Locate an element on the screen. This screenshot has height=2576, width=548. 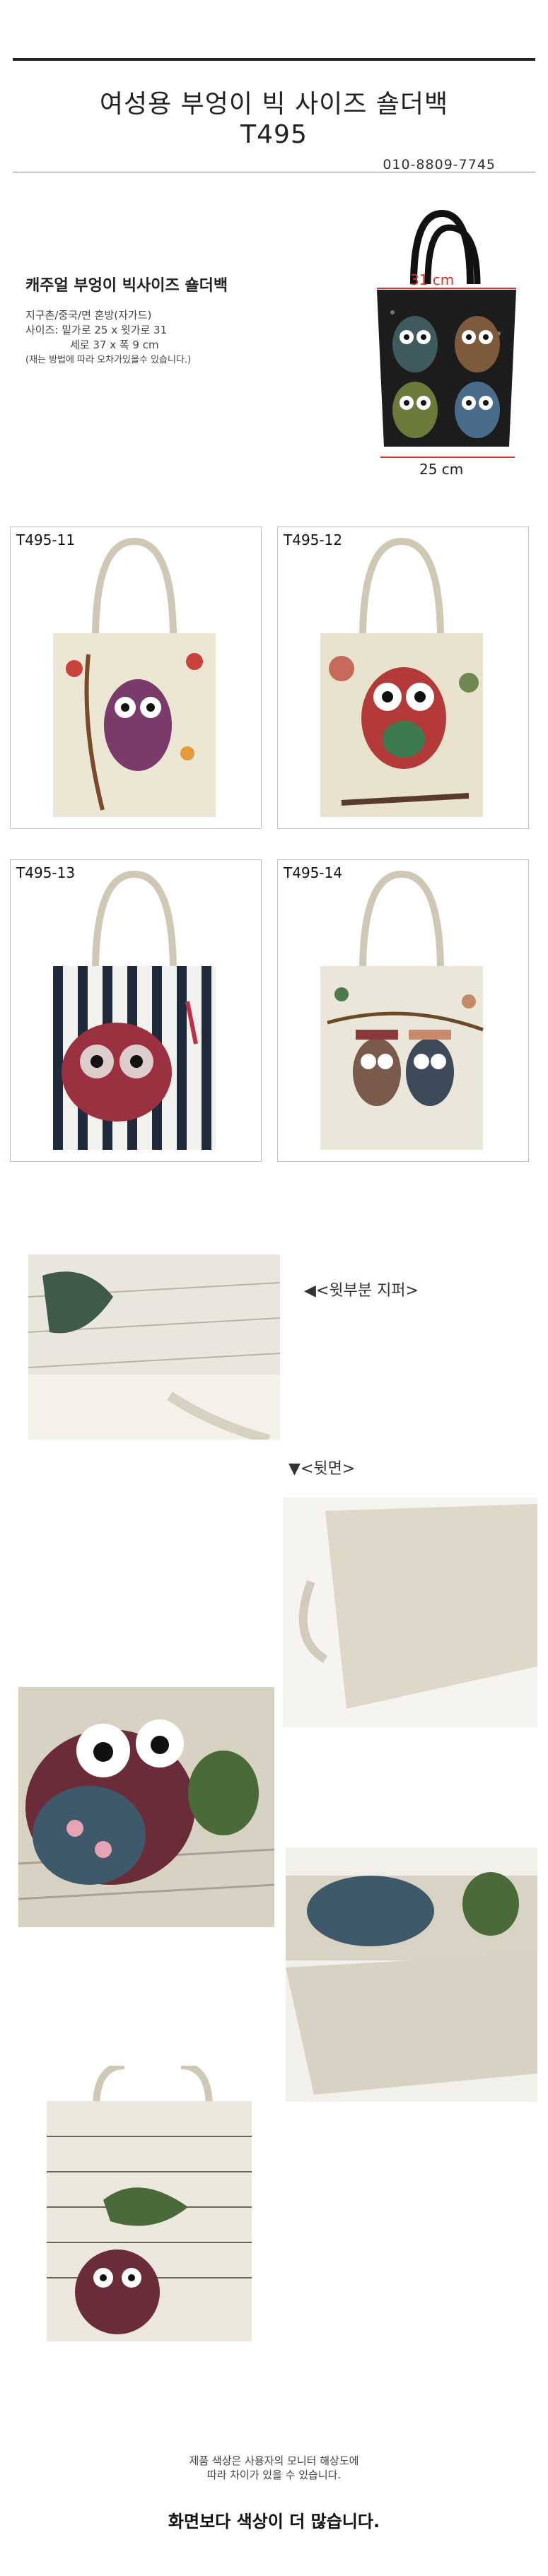
product-title: 여성용 부엉이 빅 사이즈 숄더백 is located at coordinates (274, 104).